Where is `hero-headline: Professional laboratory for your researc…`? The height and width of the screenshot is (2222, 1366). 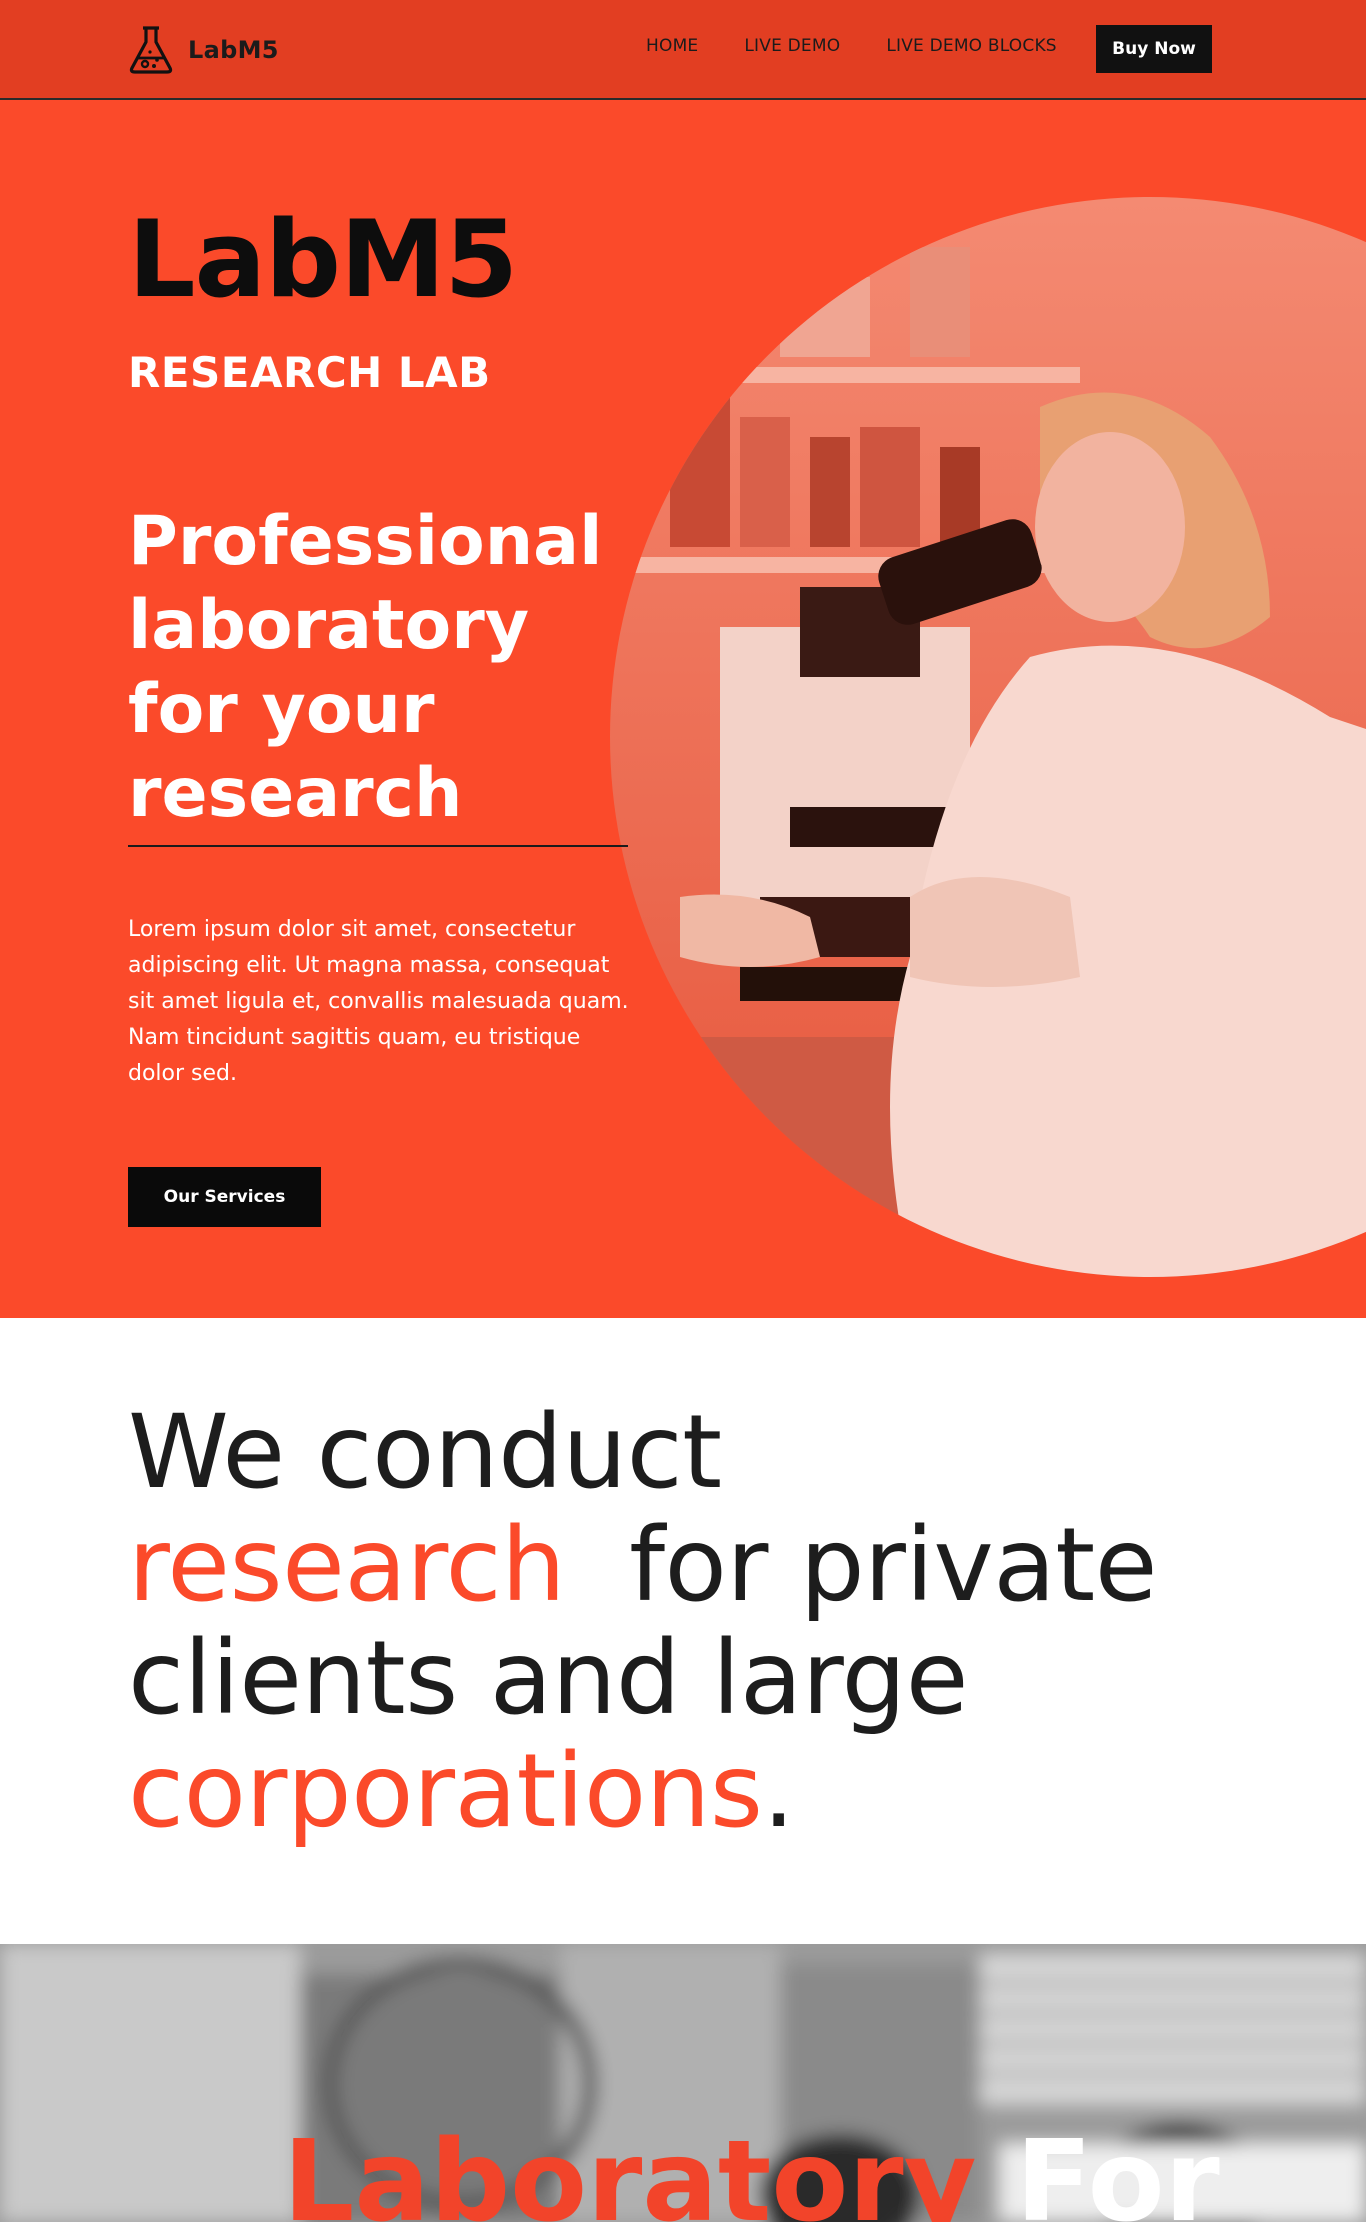
hero-headline: Professional laboratory for your researc… is located at coordinates (365, 667).